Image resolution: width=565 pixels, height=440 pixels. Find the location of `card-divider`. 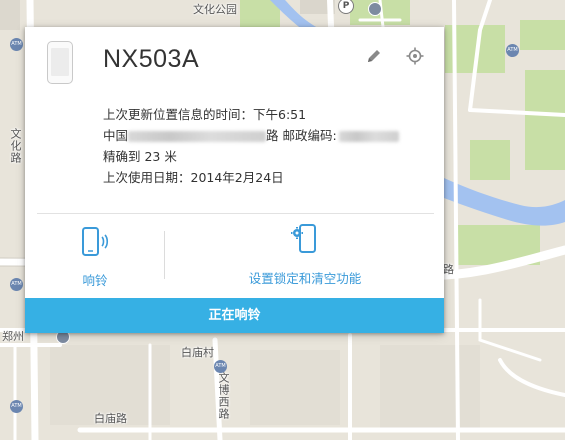

card-divider is located at coordinates (235, 213).